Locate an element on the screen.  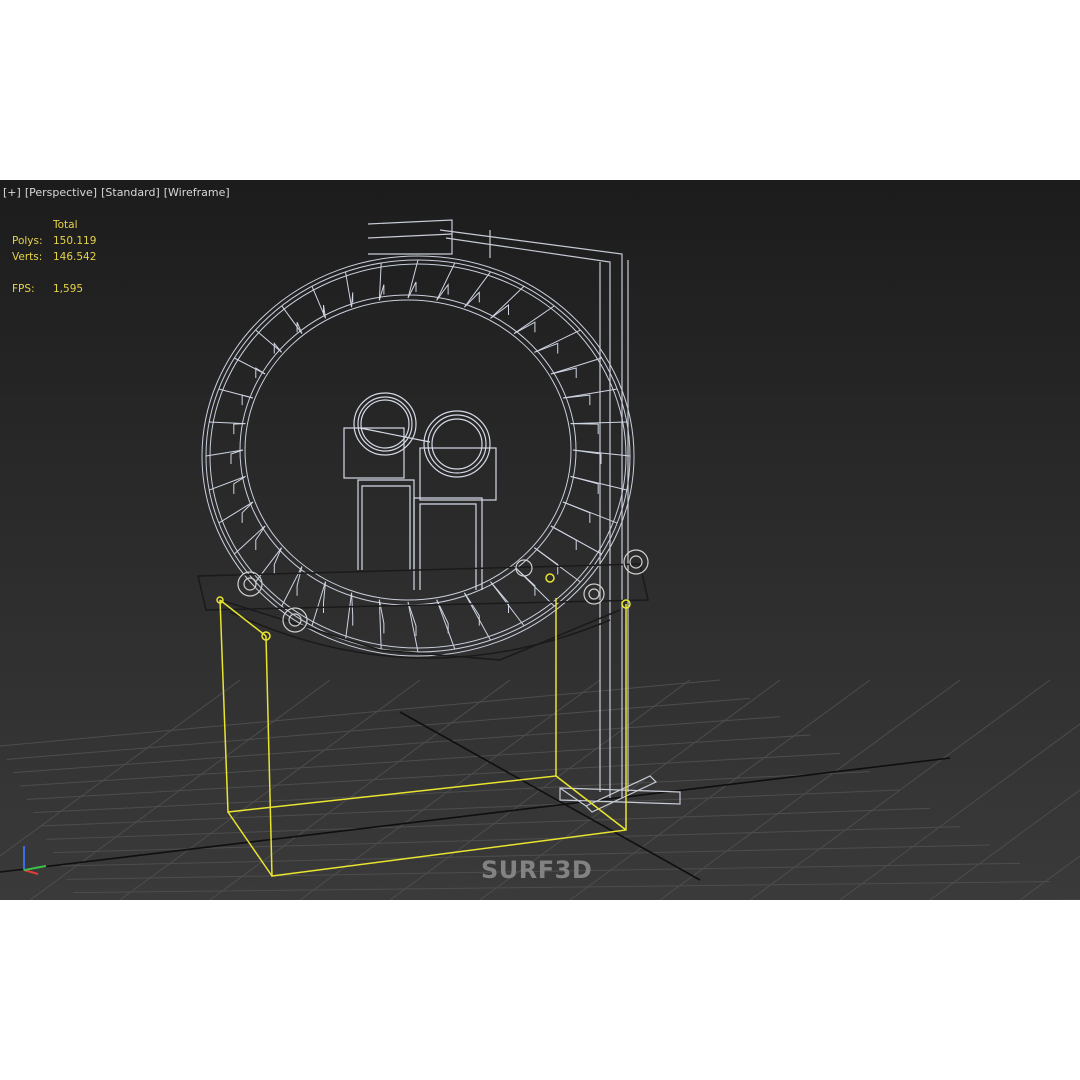
polys-label: Polys: is located at coordinates (27, 241).